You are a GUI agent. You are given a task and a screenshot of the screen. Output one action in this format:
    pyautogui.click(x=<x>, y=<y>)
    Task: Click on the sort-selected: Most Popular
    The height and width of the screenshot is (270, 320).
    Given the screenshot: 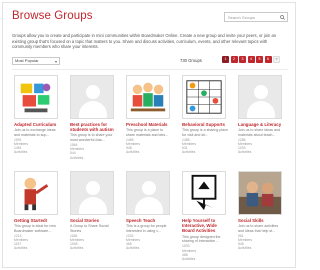 What is the action you would take?
    pyautogui.click(x=27, y=60)
    